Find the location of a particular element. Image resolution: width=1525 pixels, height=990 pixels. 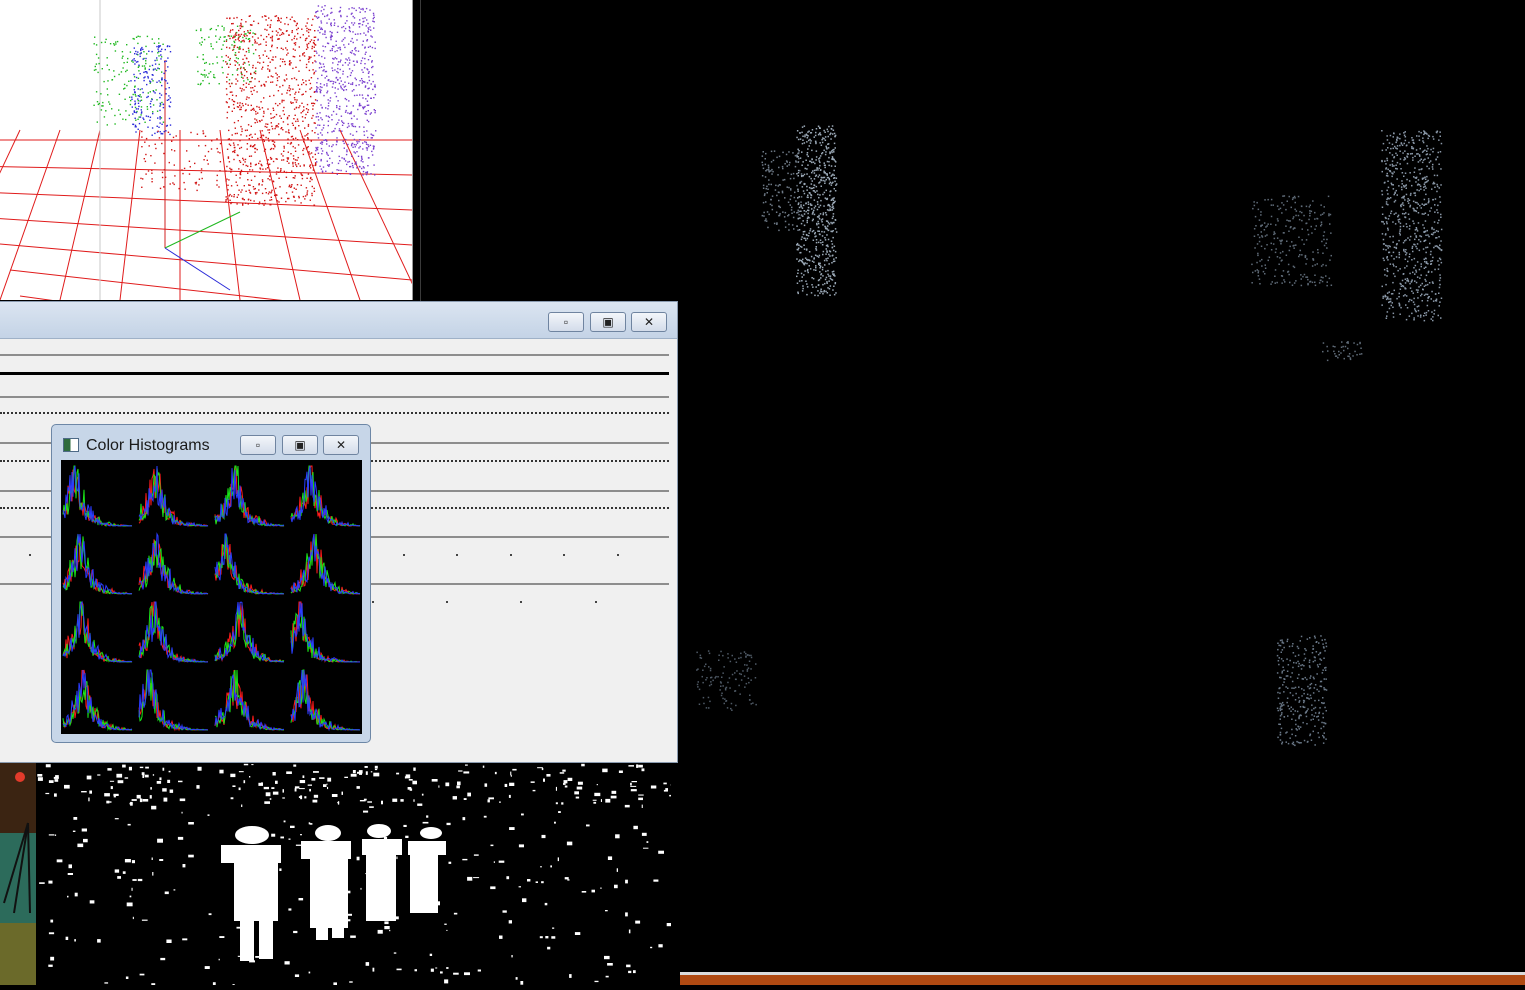

app-icon is located at coordinates (71, 445).